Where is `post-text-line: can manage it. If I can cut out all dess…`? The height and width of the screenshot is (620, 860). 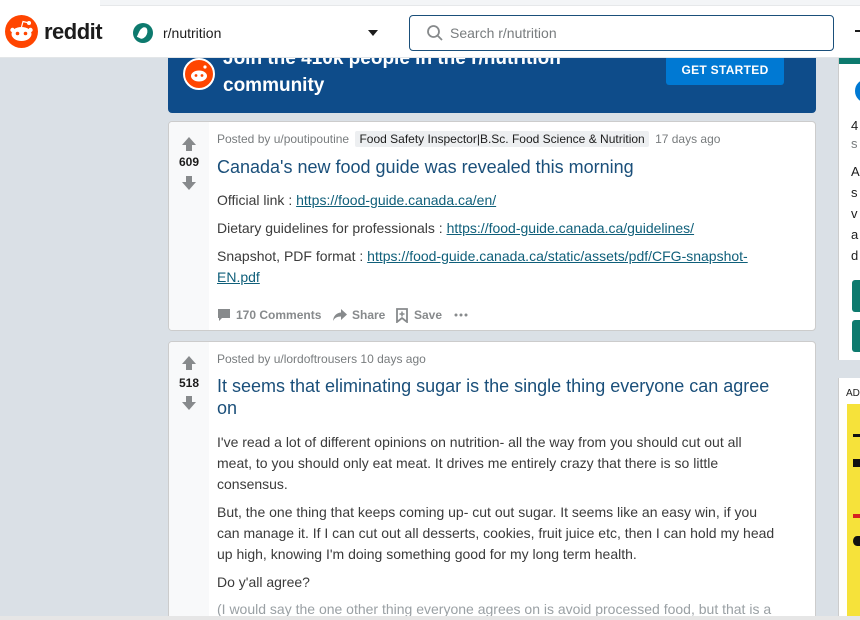
post-text-line: can manage it. If I can cut out all dess… is located at coordinates (496, 533).